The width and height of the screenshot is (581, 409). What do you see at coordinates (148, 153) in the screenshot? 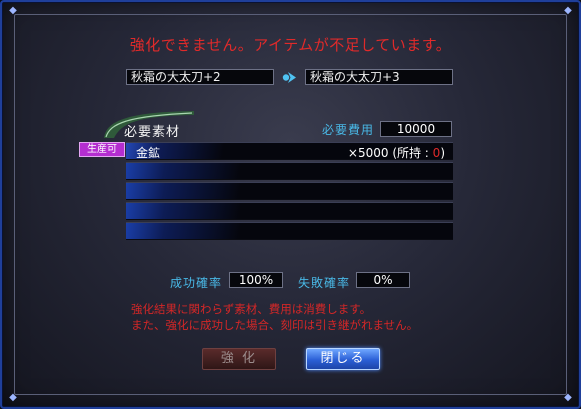
I see `material-name: 金鉱` at bounding box center [148, 153].